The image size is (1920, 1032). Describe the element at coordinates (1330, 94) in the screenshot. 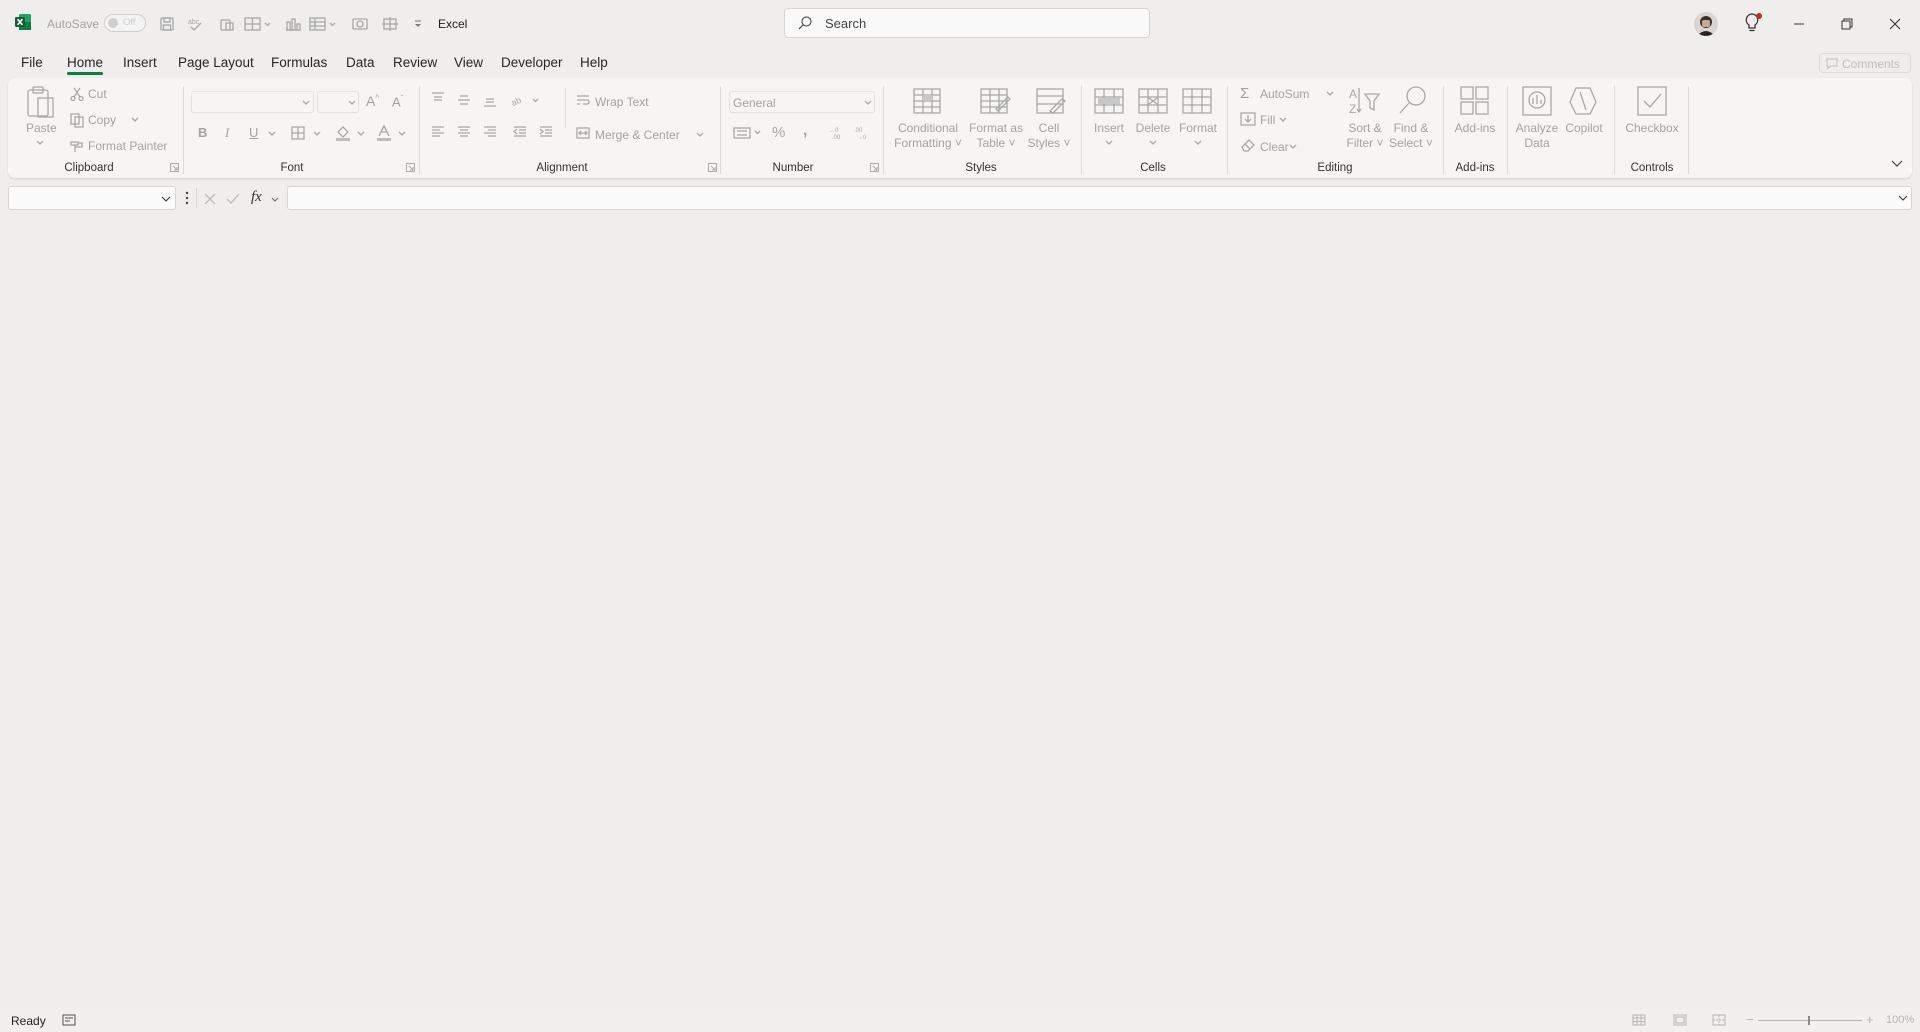

I see `autosum-dropdown-icon` at that location.